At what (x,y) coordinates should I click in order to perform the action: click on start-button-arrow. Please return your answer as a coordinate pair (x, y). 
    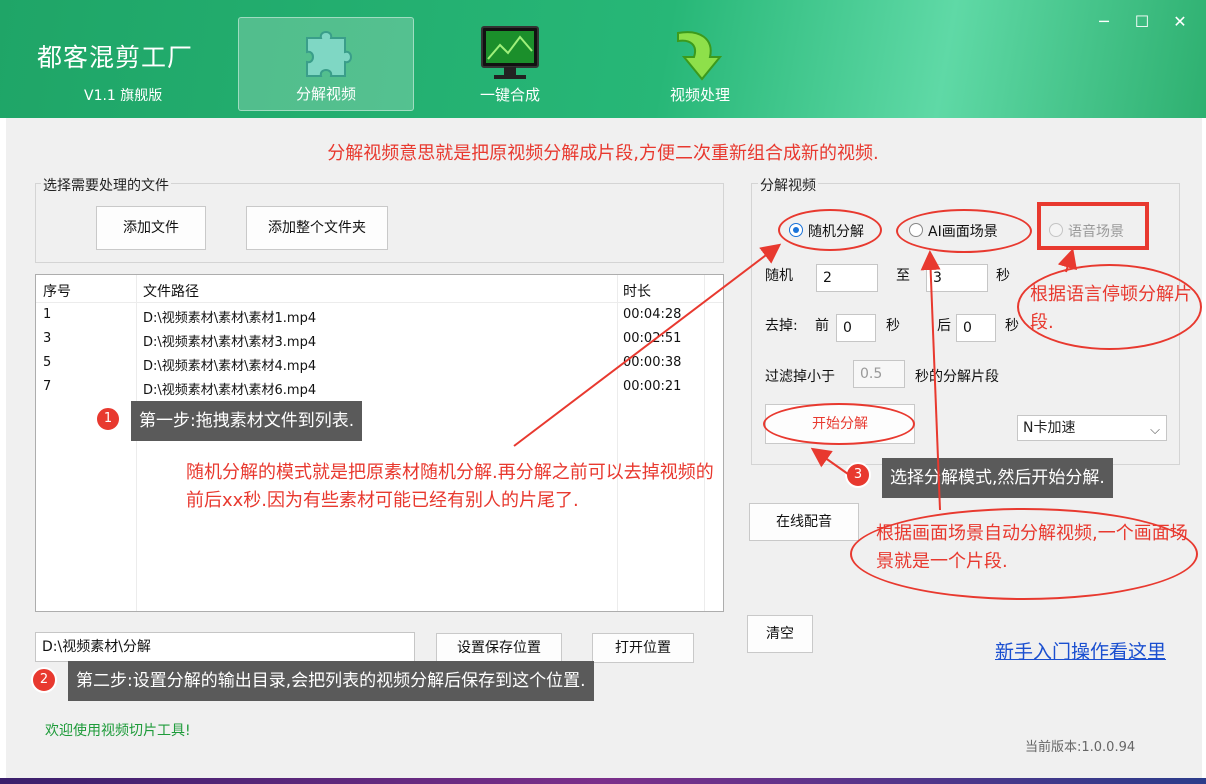
    Looking at the image, I should click on (829, 461).